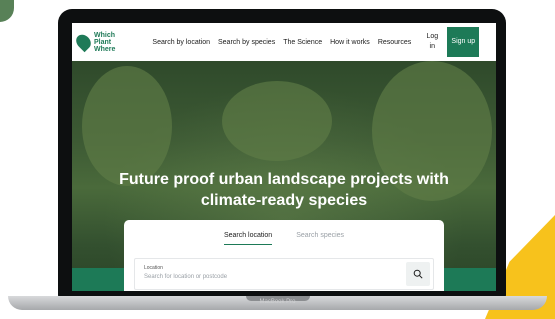 The height and width of the screenshot is (319, 555). Describe the element at coordinates (181, 42) in the screenshot. I see `nav-link-search-location: Search by location` at that location.